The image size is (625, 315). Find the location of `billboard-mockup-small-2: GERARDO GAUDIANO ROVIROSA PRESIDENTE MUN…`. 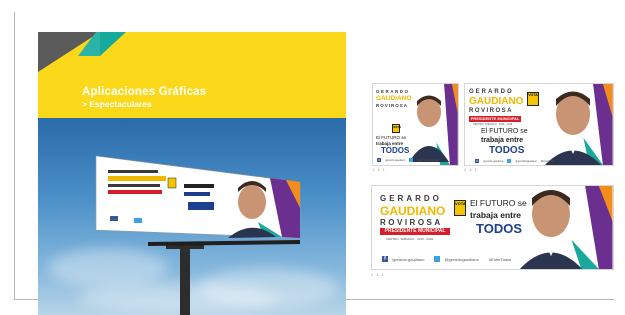

billboard-mockup-small-2: GERARDO GAUDIANO ROVIROSA PRESIDENTE MUN… is located at coordinates (539, 124).